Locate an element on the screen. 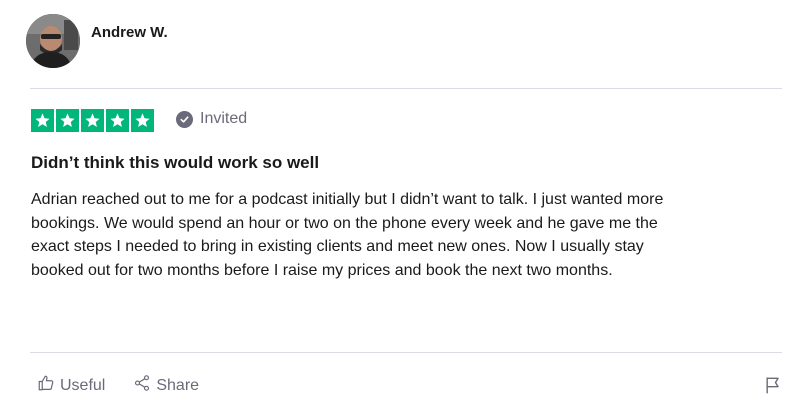  footer-divider is located at coordinates (406, 352).